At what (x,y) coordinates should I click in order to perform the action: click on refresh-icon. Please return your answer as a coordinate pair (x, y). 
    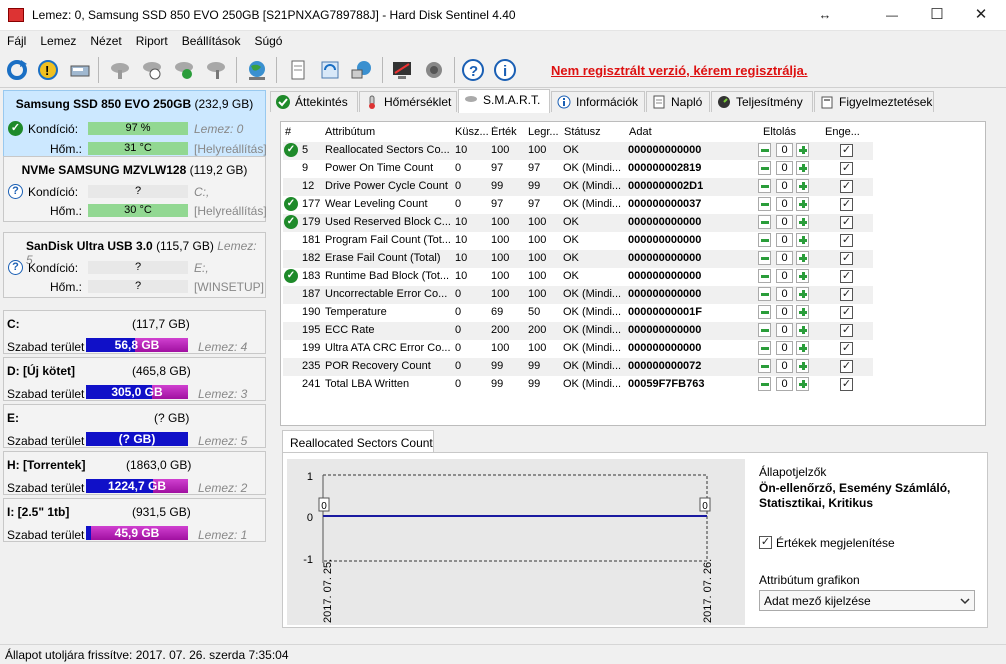
    Looking at the image, I should click on (17, 70).